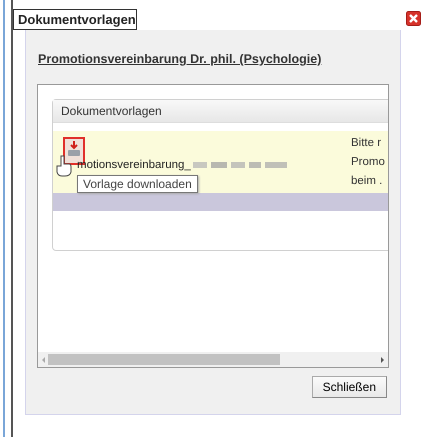  Describe the element at coordinates (213, 59) in the screenshot. I see `document-link: Promotionsvereinbarung Dr. phil. (Psychologie)` at that location.